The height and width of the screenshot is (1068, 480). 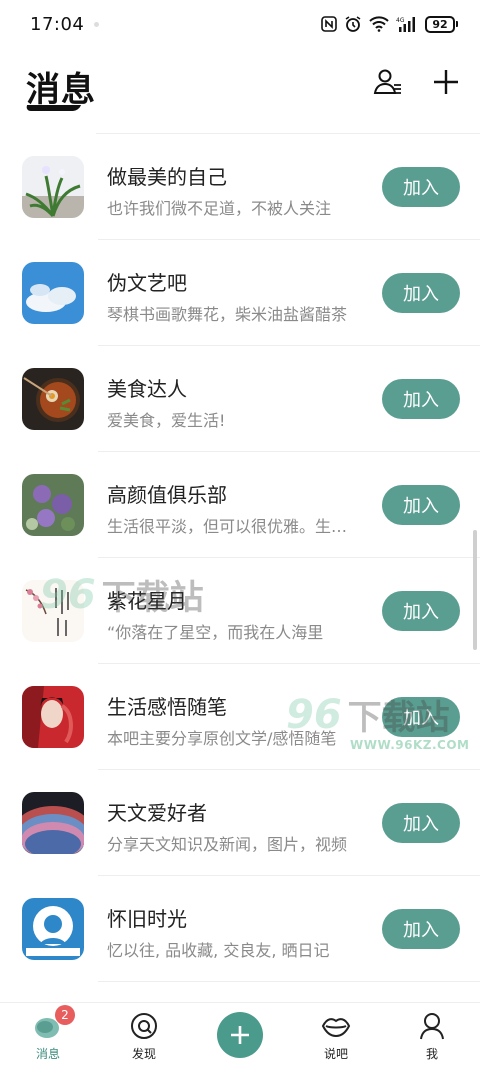 I want to click on nav-label: 我, so click(x=431, y=1054).